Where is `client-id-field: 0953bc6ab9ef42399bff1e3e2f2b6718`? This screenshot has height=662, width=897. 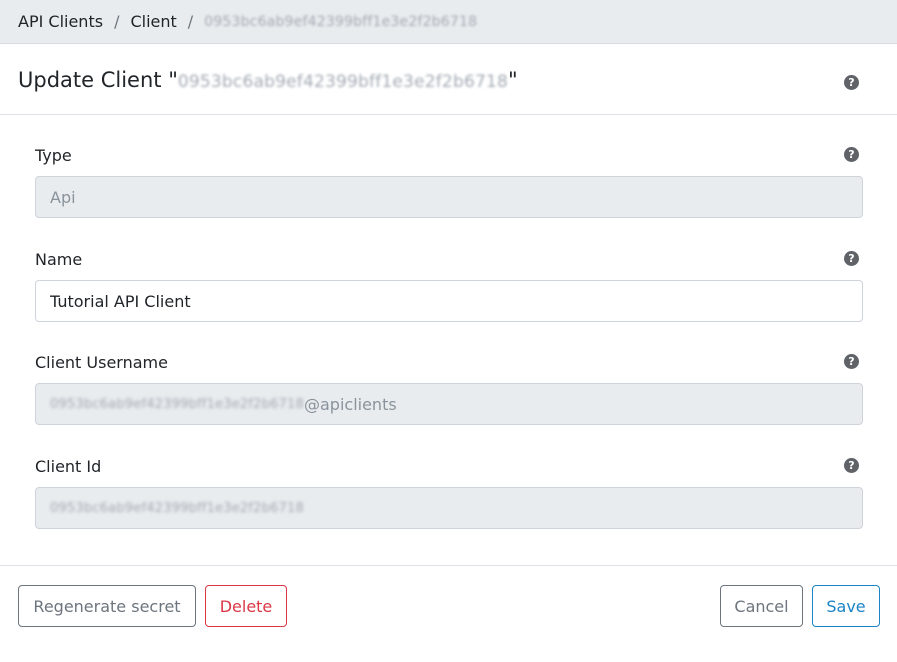
client-id-field: 0953bc6ab9ef42399bff1e3e2f2b6718 is located at coordinates (449, 508).